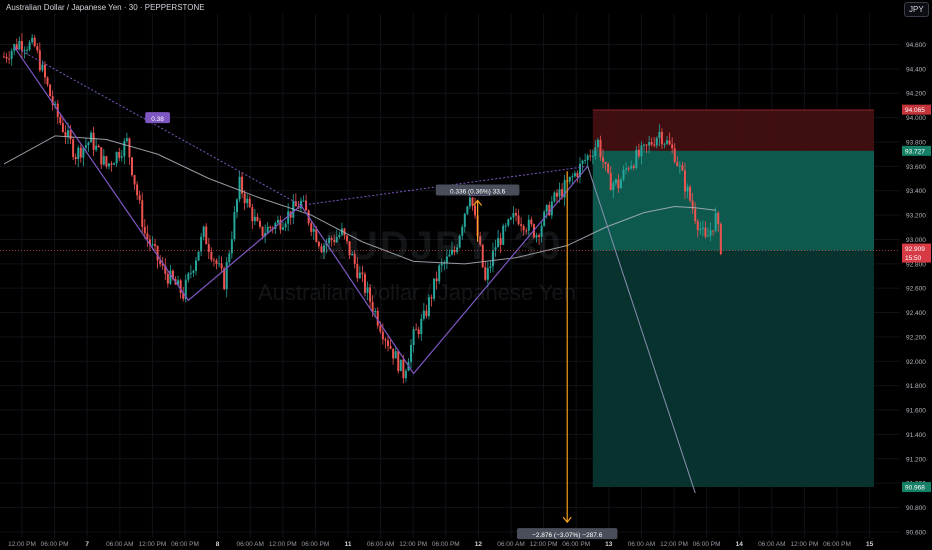 The width and height of the screenshot is (932, 550). Describe the element at coordinates (916, 240) in the screenshot. I see `y-tick-label: 93.000` at that location.